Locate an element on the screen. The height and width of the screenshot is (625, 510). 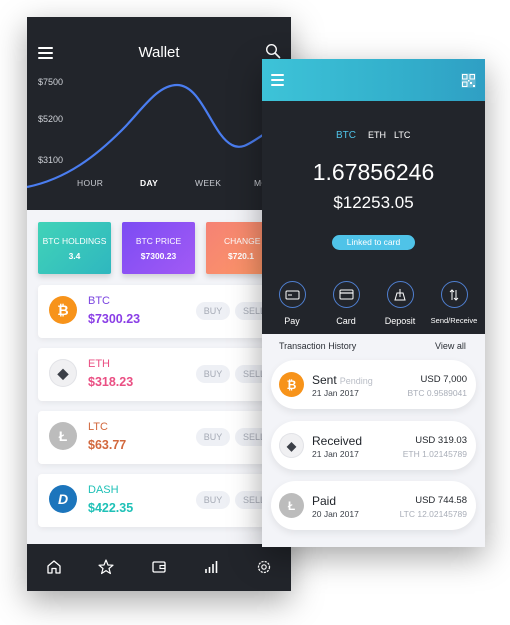
qr-code-icon is located at coordinates (468, 80).